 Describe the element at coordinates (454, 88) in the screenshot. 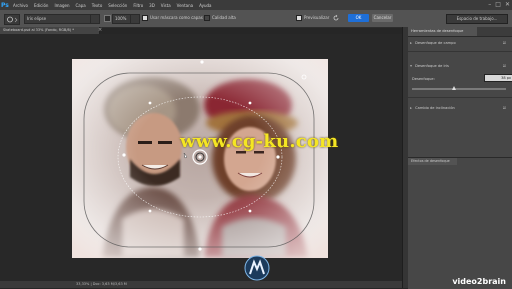

I see `blur-slider-handle` at that location.